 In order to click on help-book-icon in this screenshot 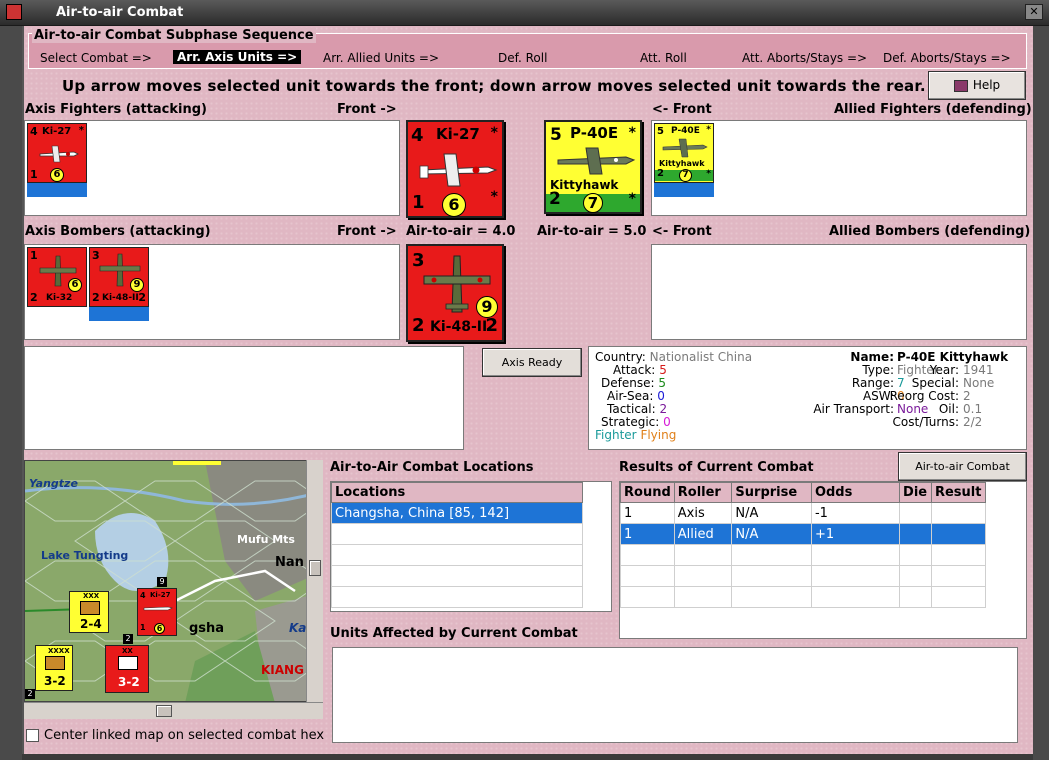, I will do `click(960, 85)`.